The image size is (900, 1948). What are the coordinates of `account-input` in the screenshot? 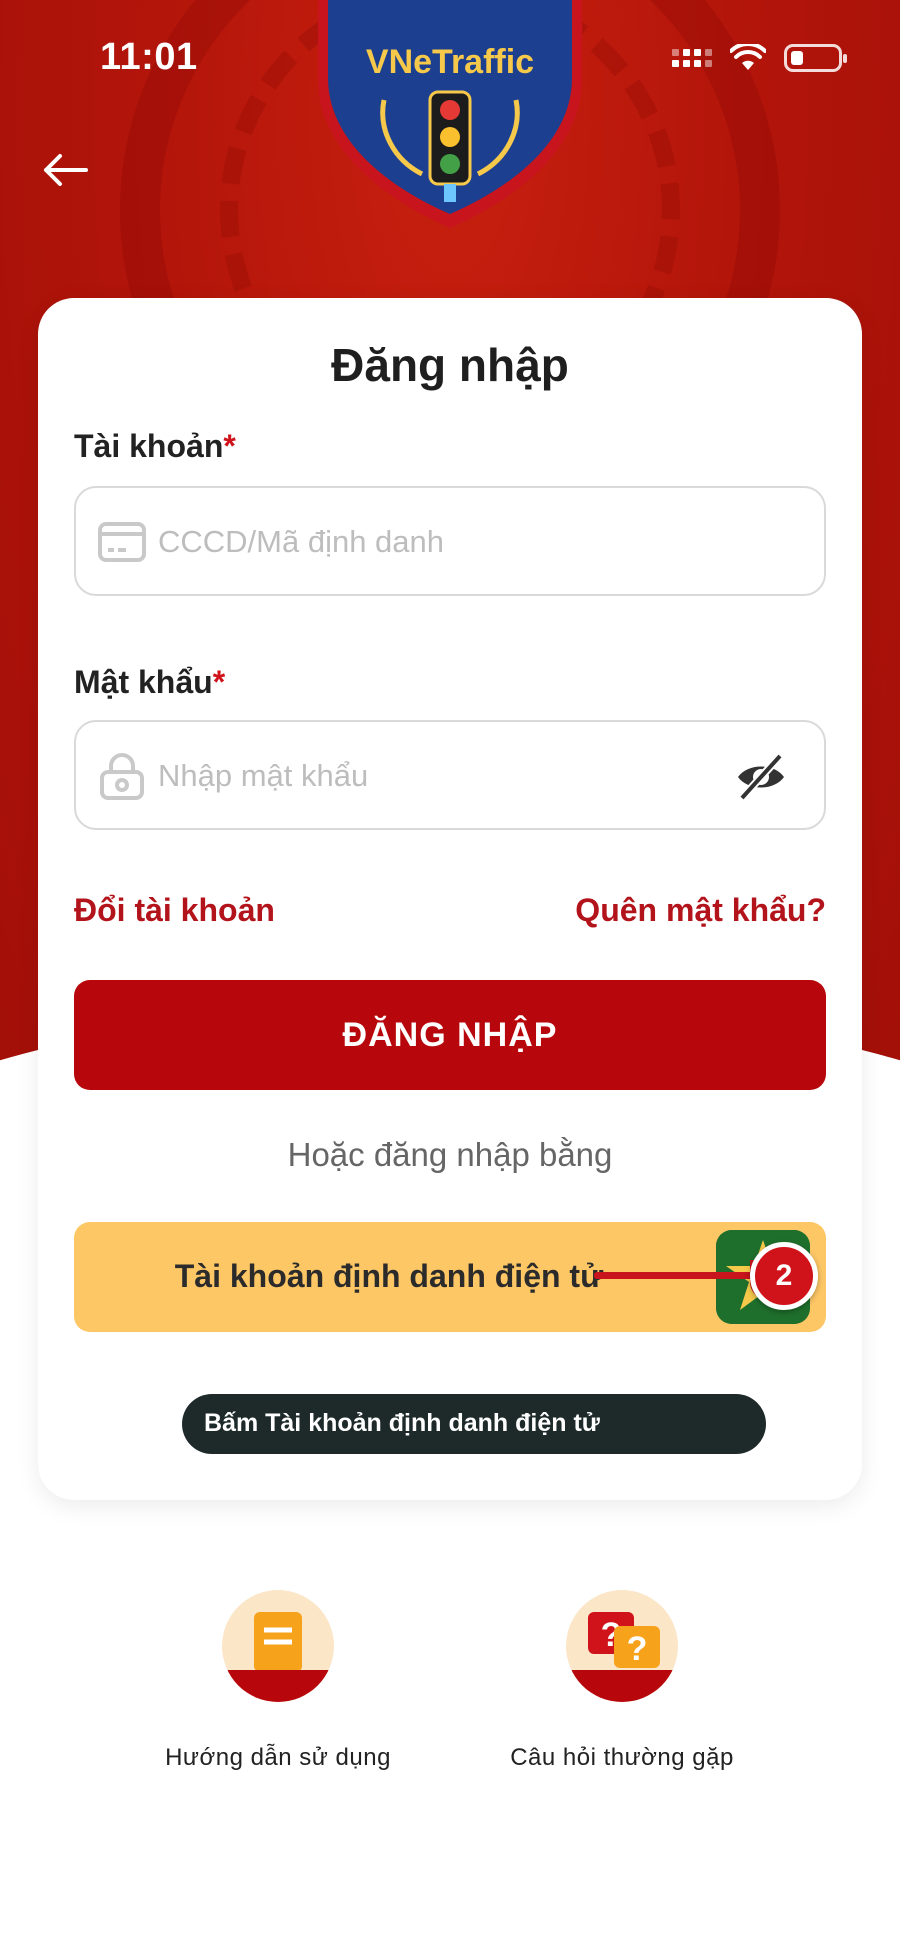 It's located at (438, 542).